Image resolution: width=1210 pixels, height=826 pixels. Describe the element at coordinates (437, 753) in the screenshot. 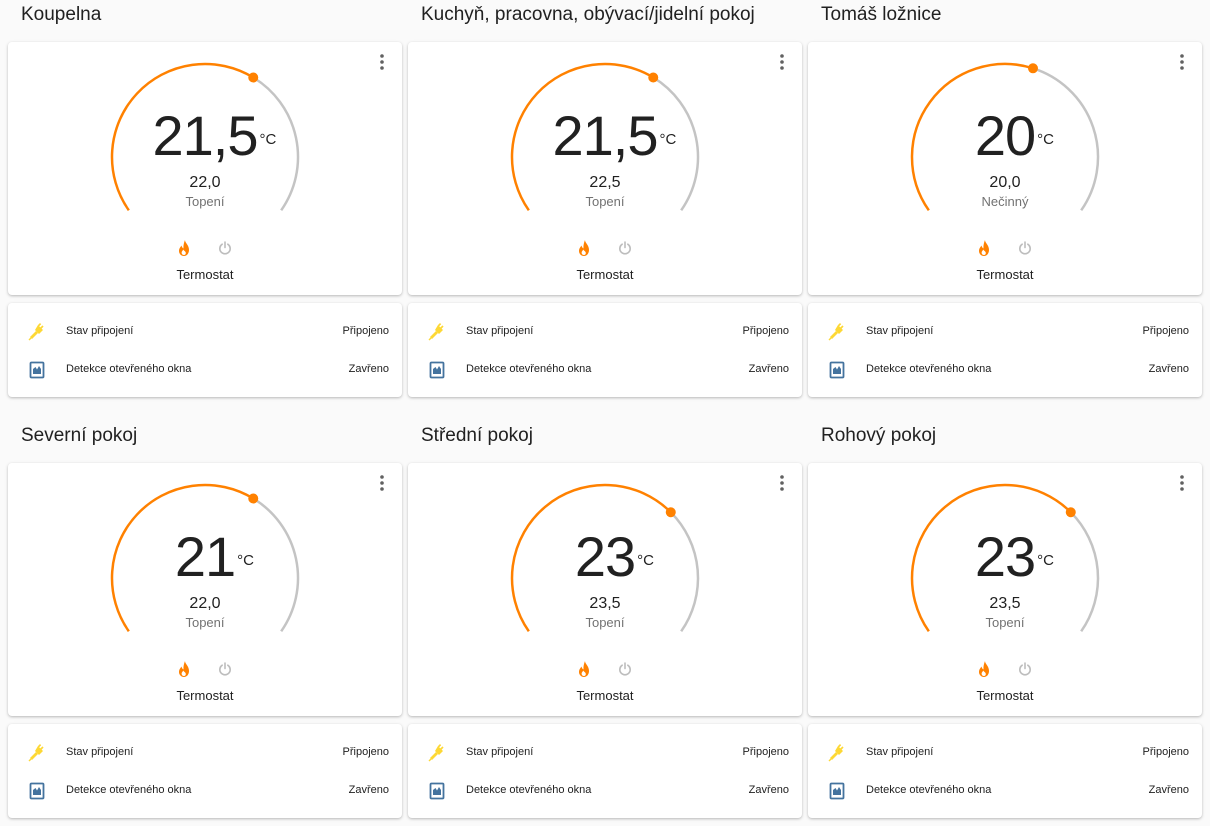

I see `plug-icon` at that location.